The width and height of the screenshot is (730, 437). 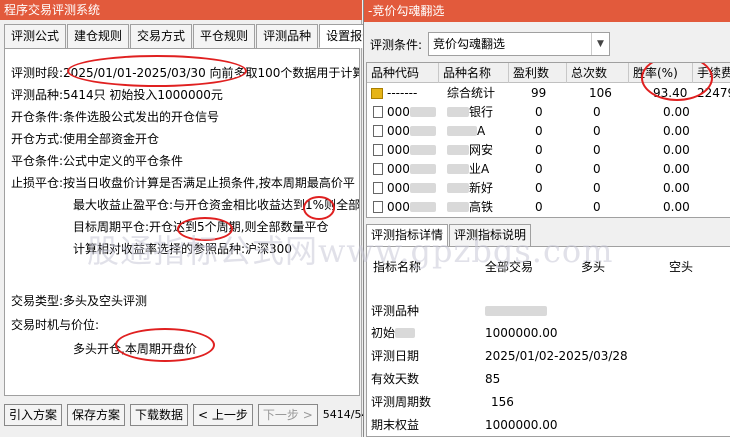 What do you see at coordinates (79, 301) in the screenshot?
I see `report-line-trade-type: 交易类型:多头及空头评测` at bounding box center [79, 301].